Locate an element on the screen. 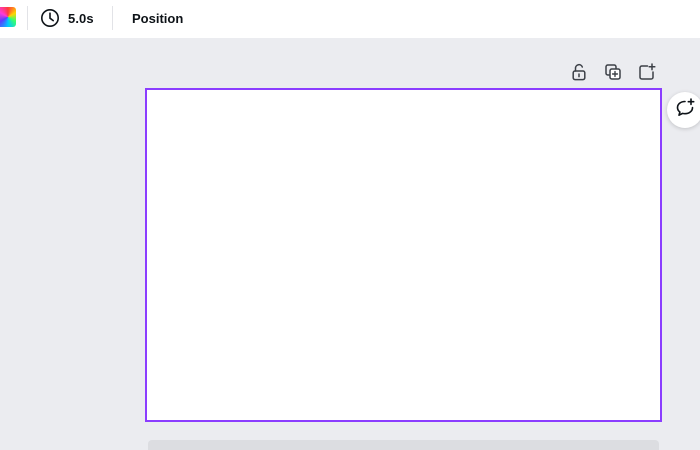  color-swatch-button is located at coordinates (8, 17).